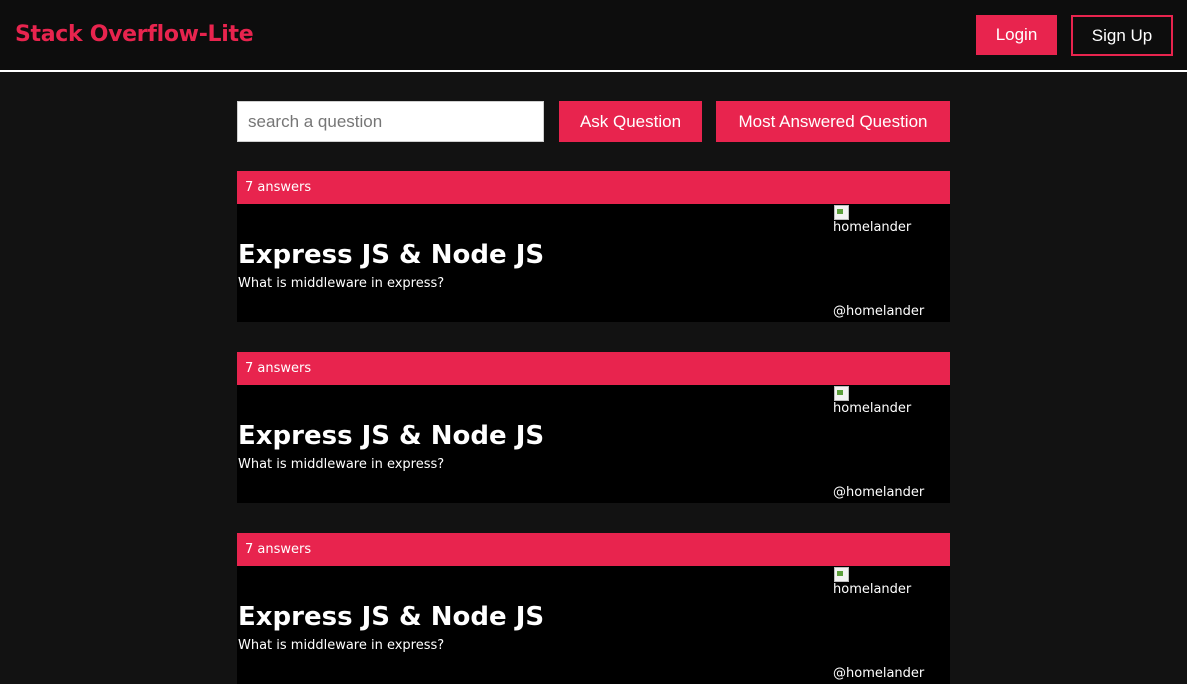 The image size is (1187, 684). What do you see at coordinates (134, 34) in the screenshot?
I see `brand-logo: Stack Overflow-Lite` at bounding box center [134, 34].